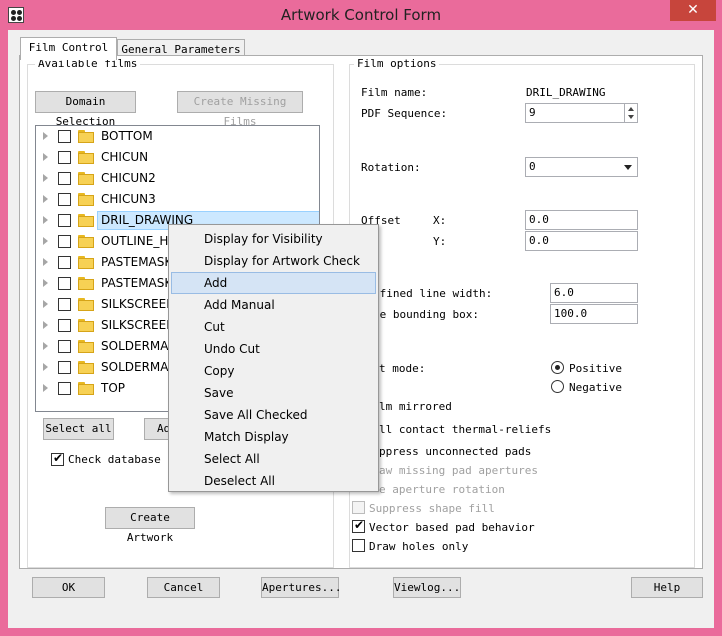 This screenshot has width=722, height=636. Describe the element at coordinates (125, 157) in the screenshot. I see `film-label: CHICUN` at that location.